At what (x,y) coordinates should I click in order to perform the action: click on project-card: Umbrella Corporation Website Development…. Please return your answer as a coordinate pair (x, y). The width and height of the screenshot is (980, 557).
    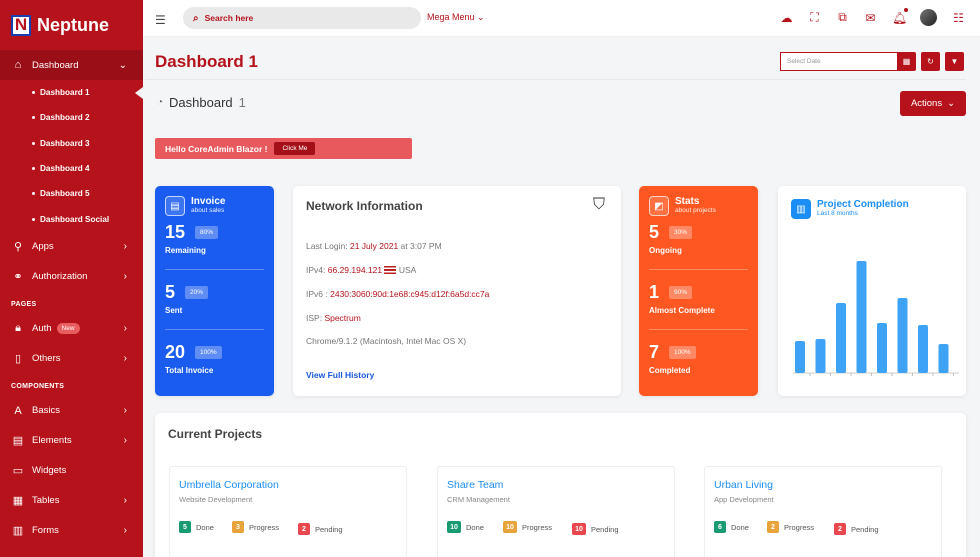
    Looking at the image, I should click on (288, 511).